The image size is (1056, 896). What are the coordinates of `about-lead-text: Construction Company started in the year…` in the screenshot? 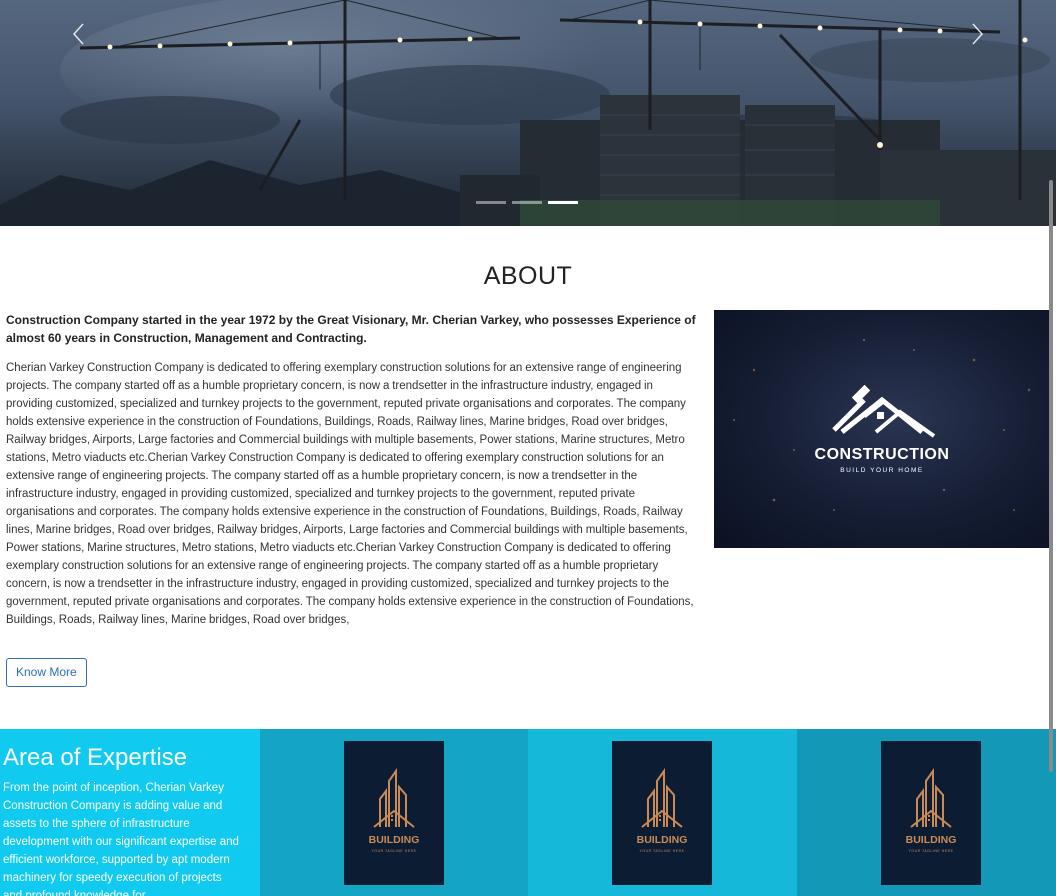 It's located at (351, 329).